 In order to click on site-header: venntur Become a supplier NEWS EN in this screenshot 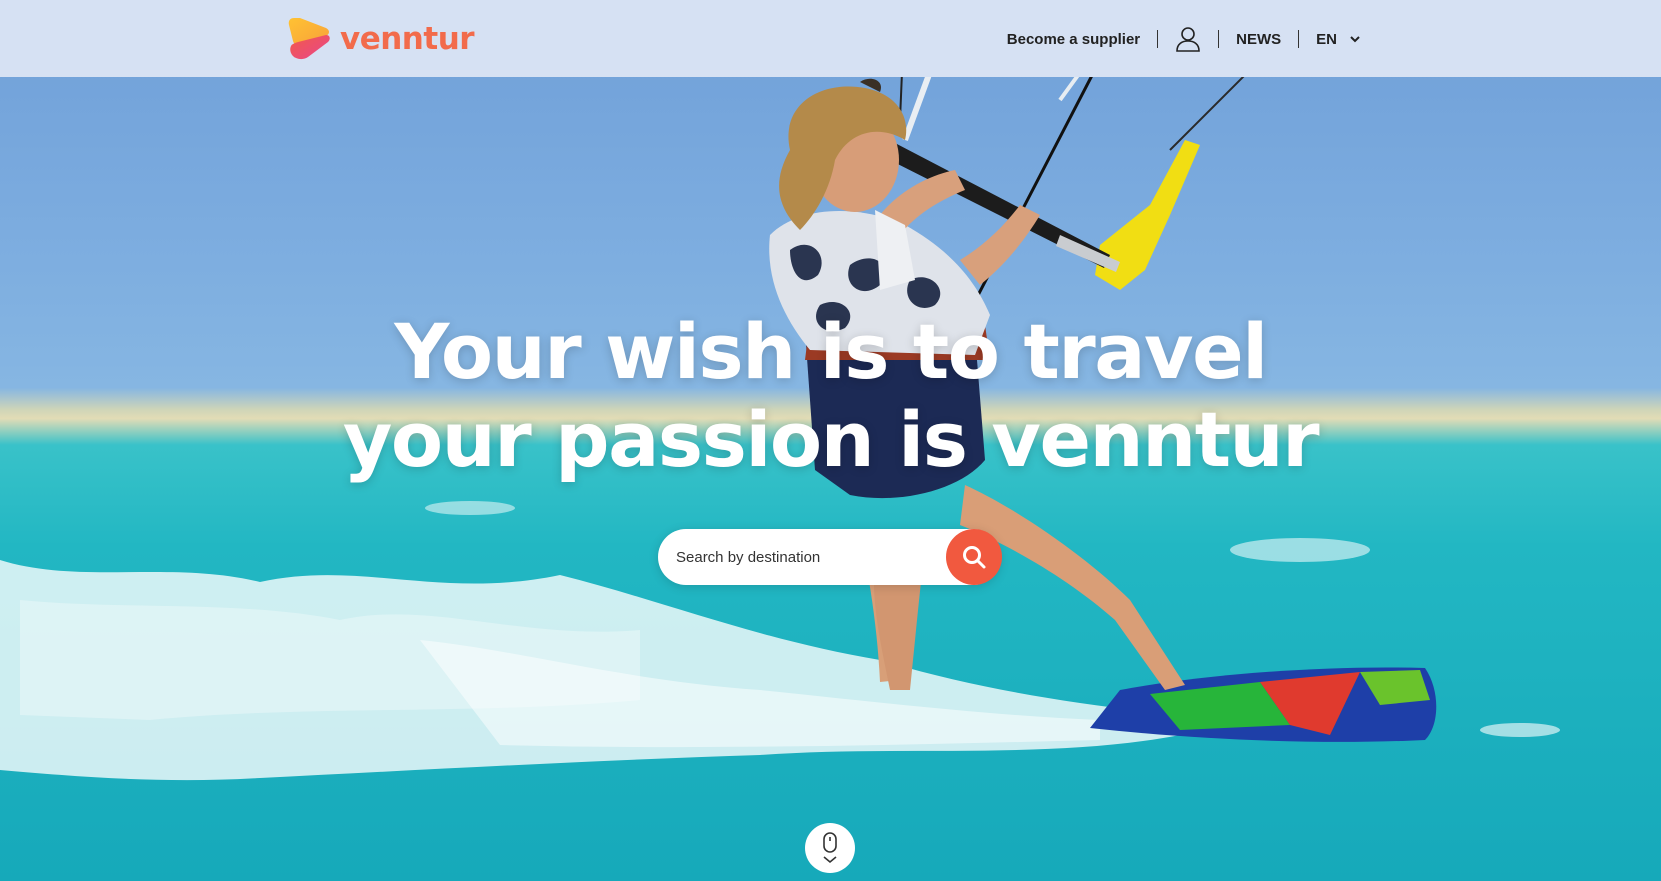, I will do `click(830, 38)`.